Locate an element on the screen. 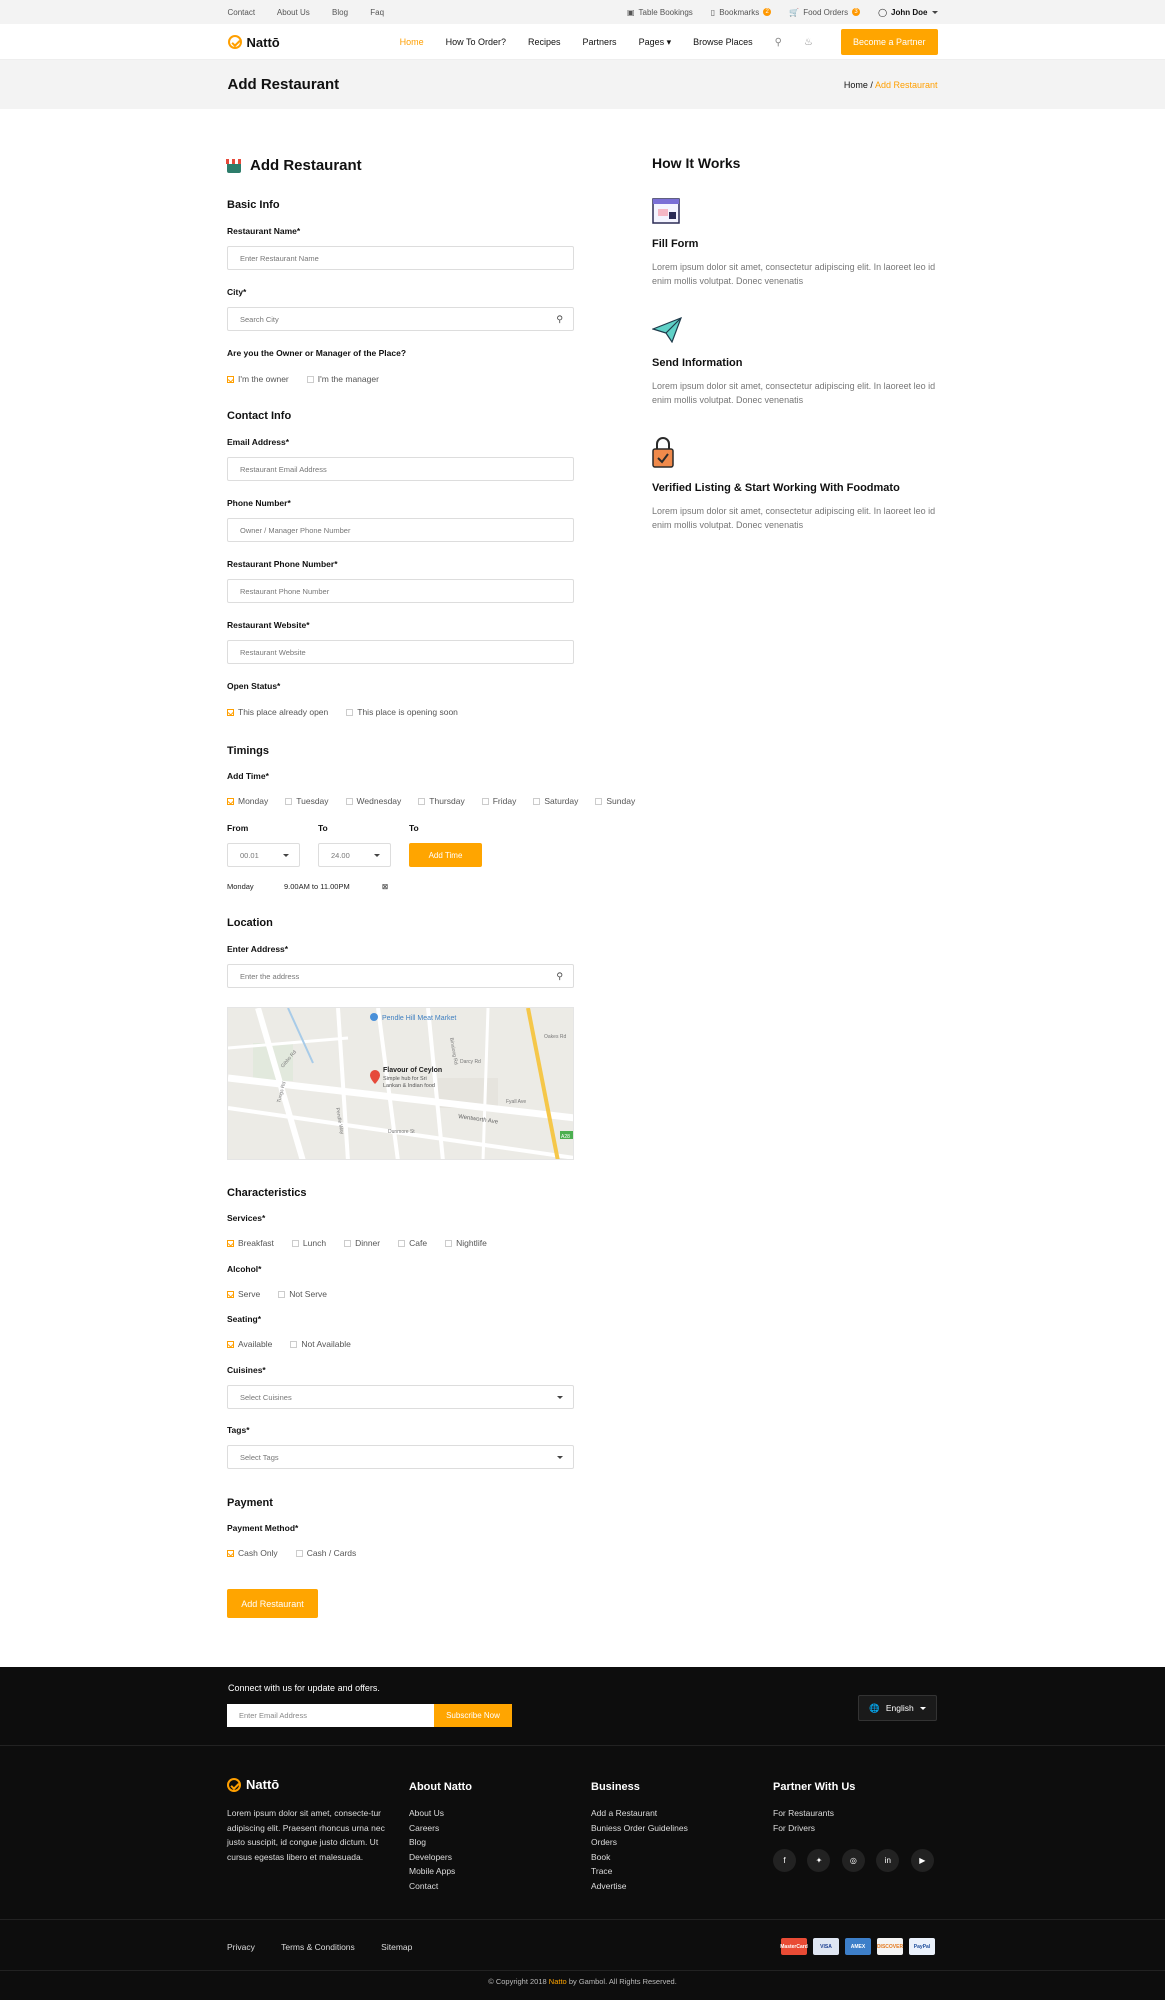 Image resolution: width=1165 pixels, height=2000 pixels. alcohol-not-serve-checkbox: Not Serve is located at coordinates (302, 1294).